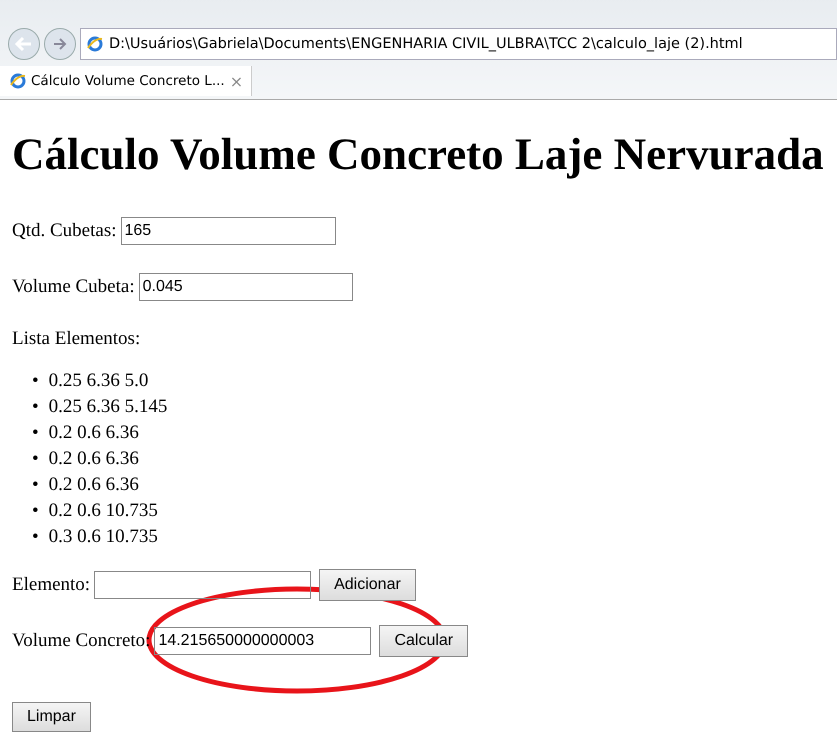  I want to click on back-button, so click(24, 44).